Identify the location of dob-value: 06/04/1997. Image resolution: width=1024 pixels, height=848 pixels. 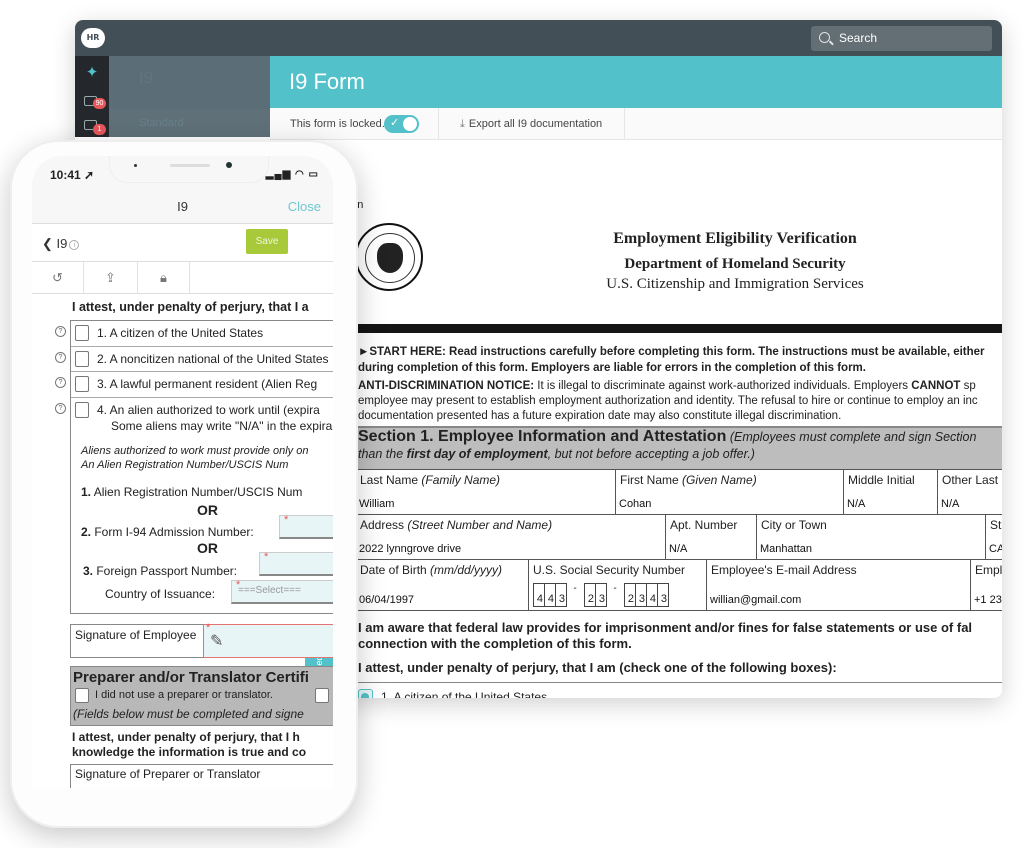
(387, 600).